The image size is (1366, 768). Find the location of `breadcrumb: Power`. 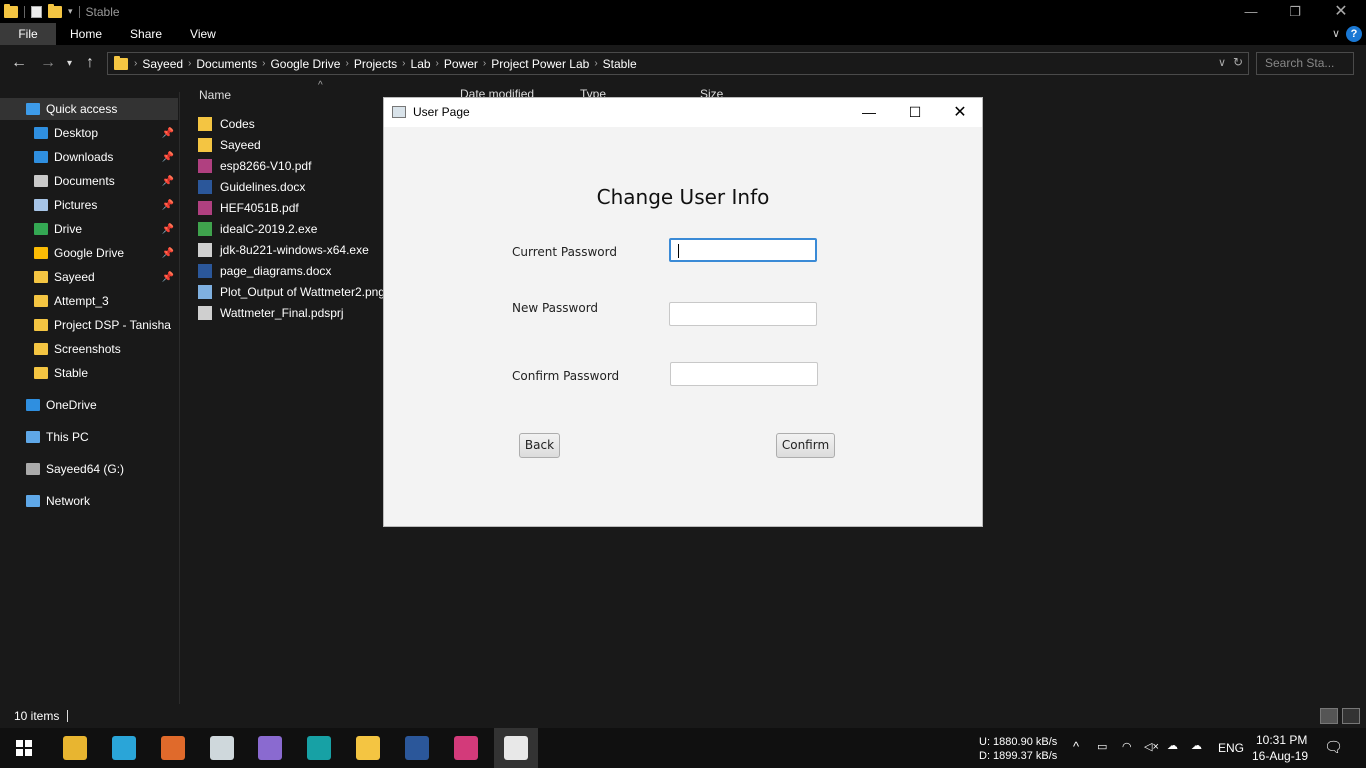

breadcrumb: Power is located at coordinates (461, 64).